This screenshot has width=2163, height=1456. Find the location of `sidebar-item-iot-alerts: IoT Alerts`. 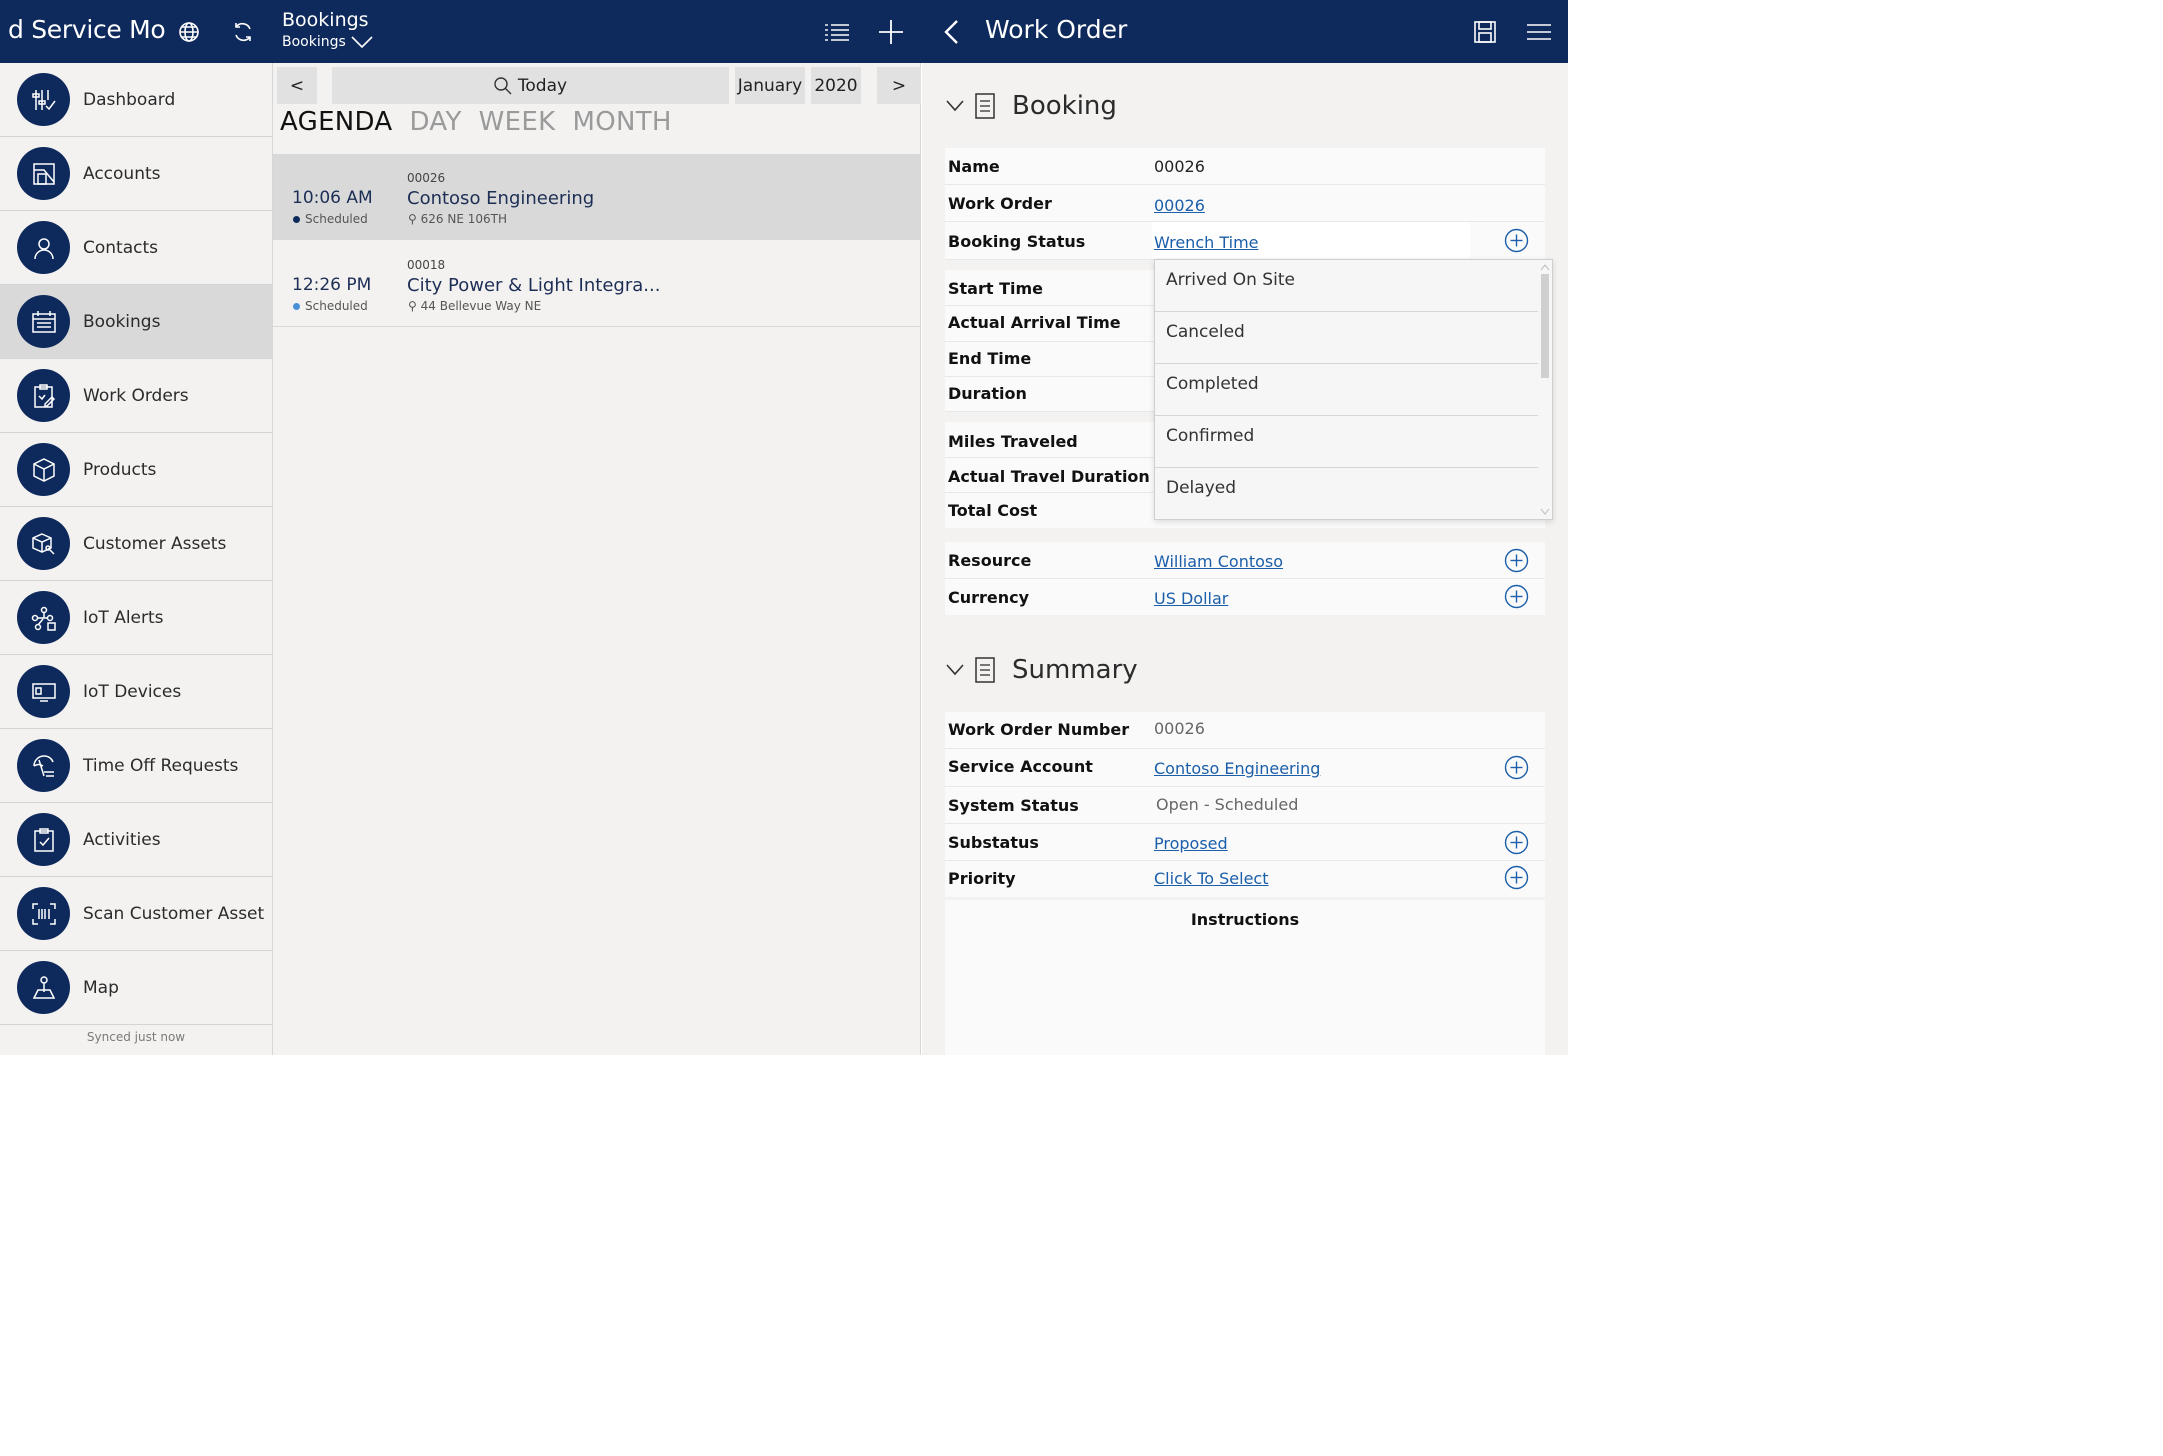

sidebar-item-iot-alerts: IoT Alerts is located at coordinates (136, 618).